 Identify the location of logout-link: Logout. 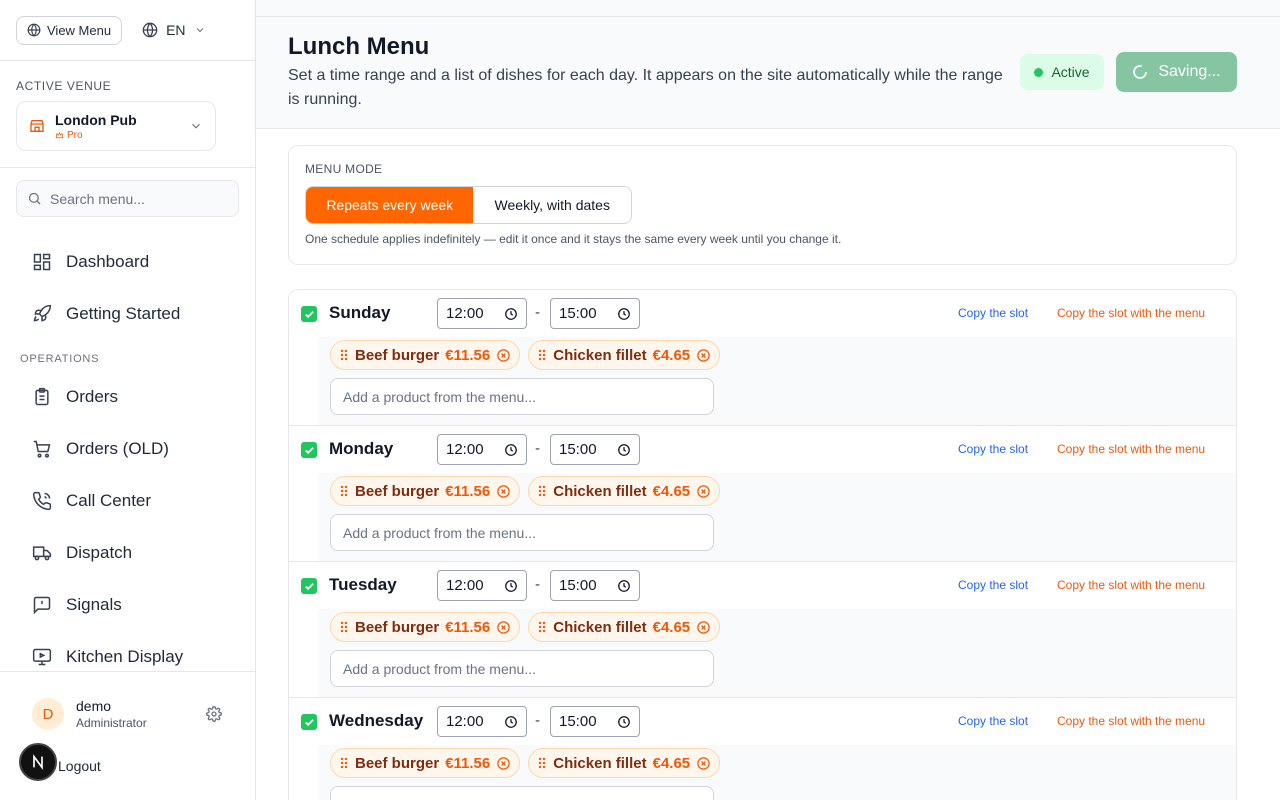
(79, 766).